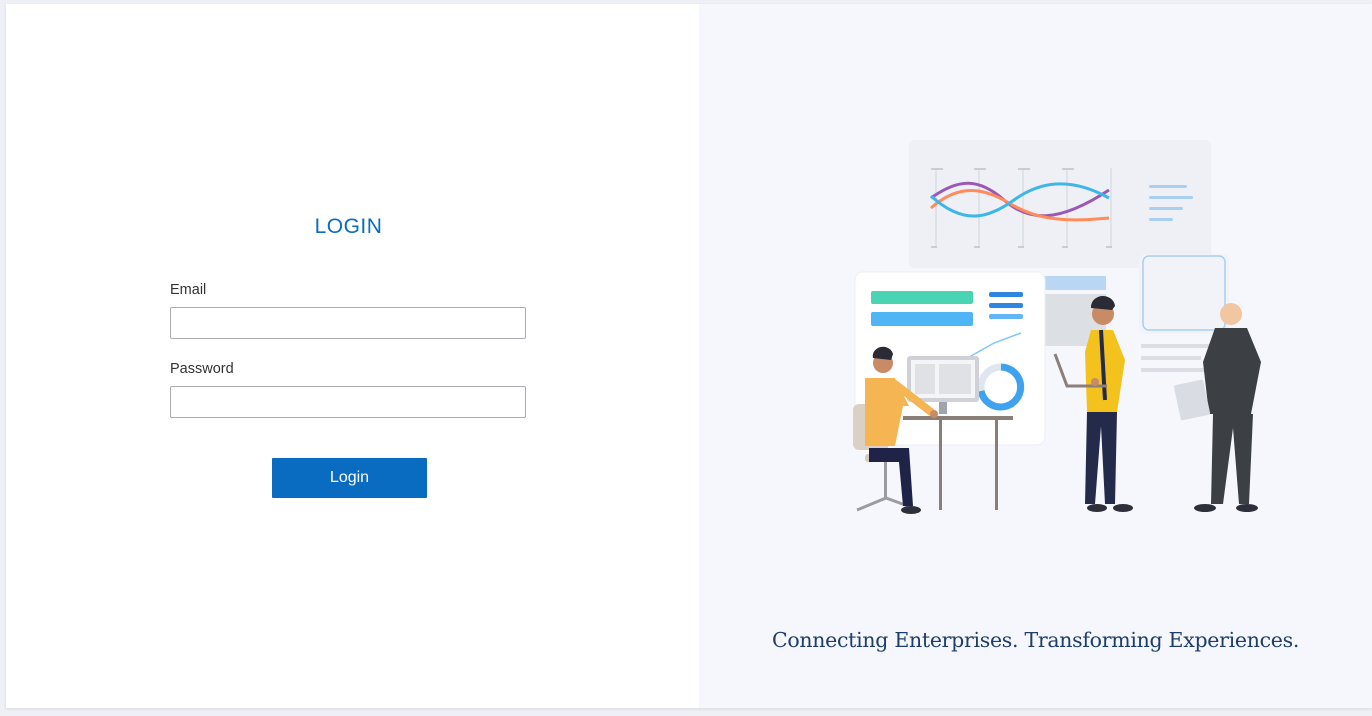 This screenshot has width=1372, height=716. What do you see at coordinates (348, 323) in the screenshot?
I see `email-input` at bounding box center [348, 323].